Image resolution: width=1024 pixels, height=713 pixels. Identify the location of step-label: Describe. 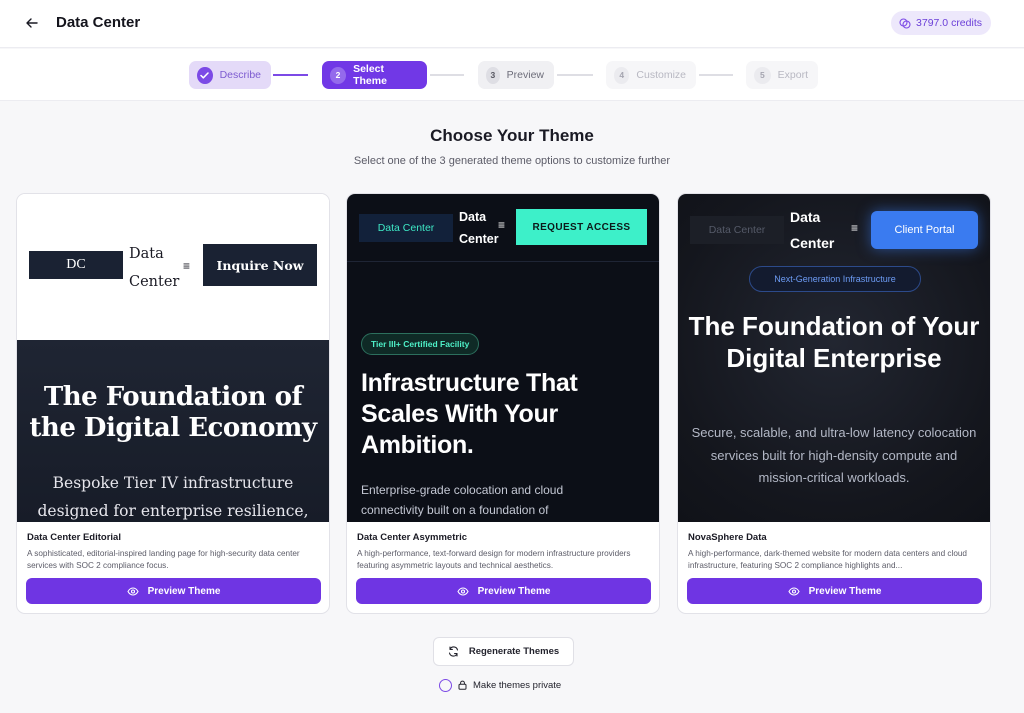
(240, 75).